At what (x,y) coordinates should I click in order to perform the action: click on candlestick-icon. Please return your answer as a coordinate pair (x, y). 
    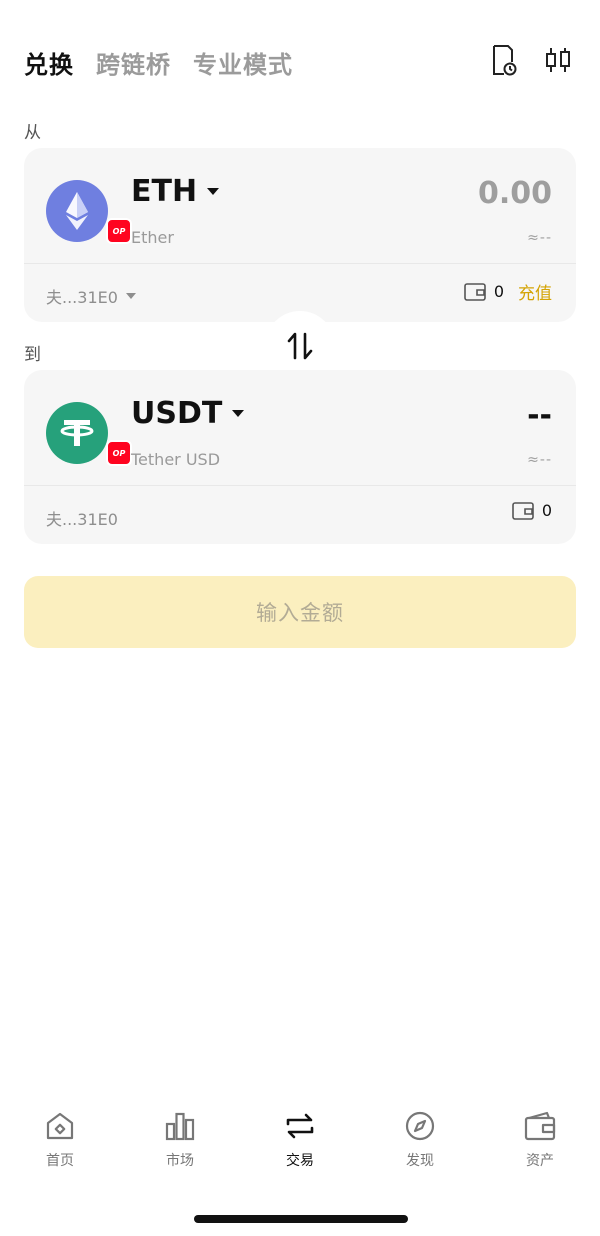
    Looking at the image, I should click on (558, 60).